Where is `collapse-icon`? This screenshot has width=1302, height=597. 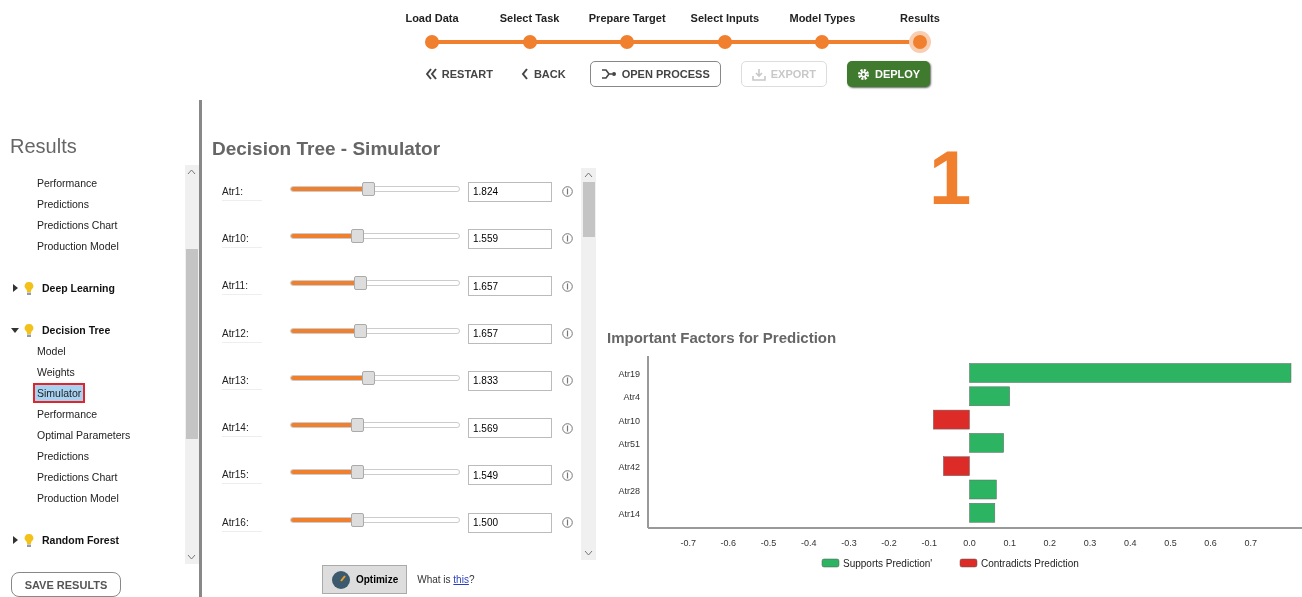
collapse-icon is located at coordinates (15, 330).